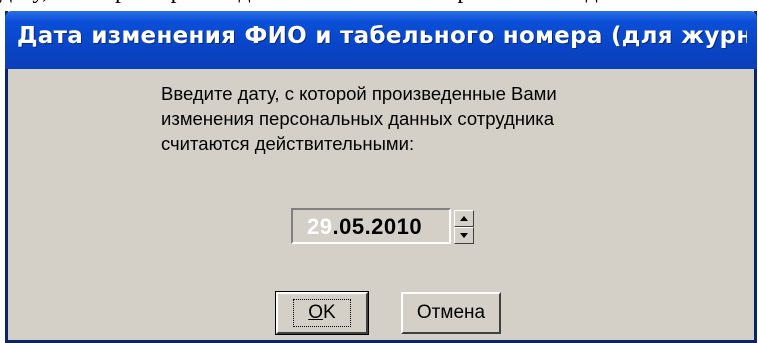  What do you see at coordinates (316, 312) in the screenshot?
I see `ok-mnemonic: O` at bounding box center [316, 312].